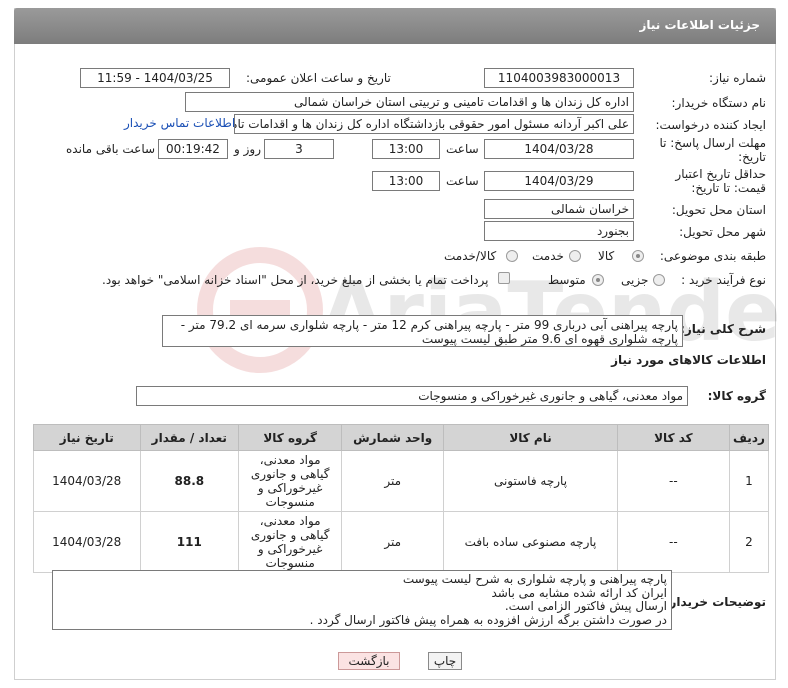 The width and height of the screenshot is (788, 688). I want to click on print-button: چاپ, so click(445, 661).